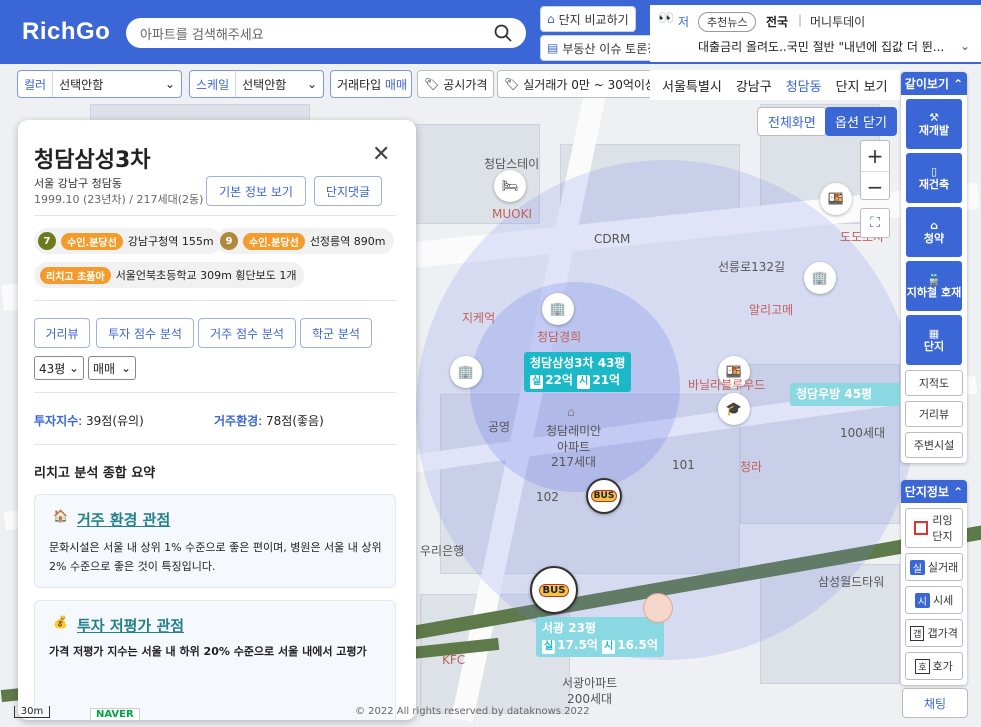 The width and height of the screenshot is (981, 727). Describe the element at coordinates (752, 267) in the screenshot. I see `map-label-road: 선릉로132길` at that location.